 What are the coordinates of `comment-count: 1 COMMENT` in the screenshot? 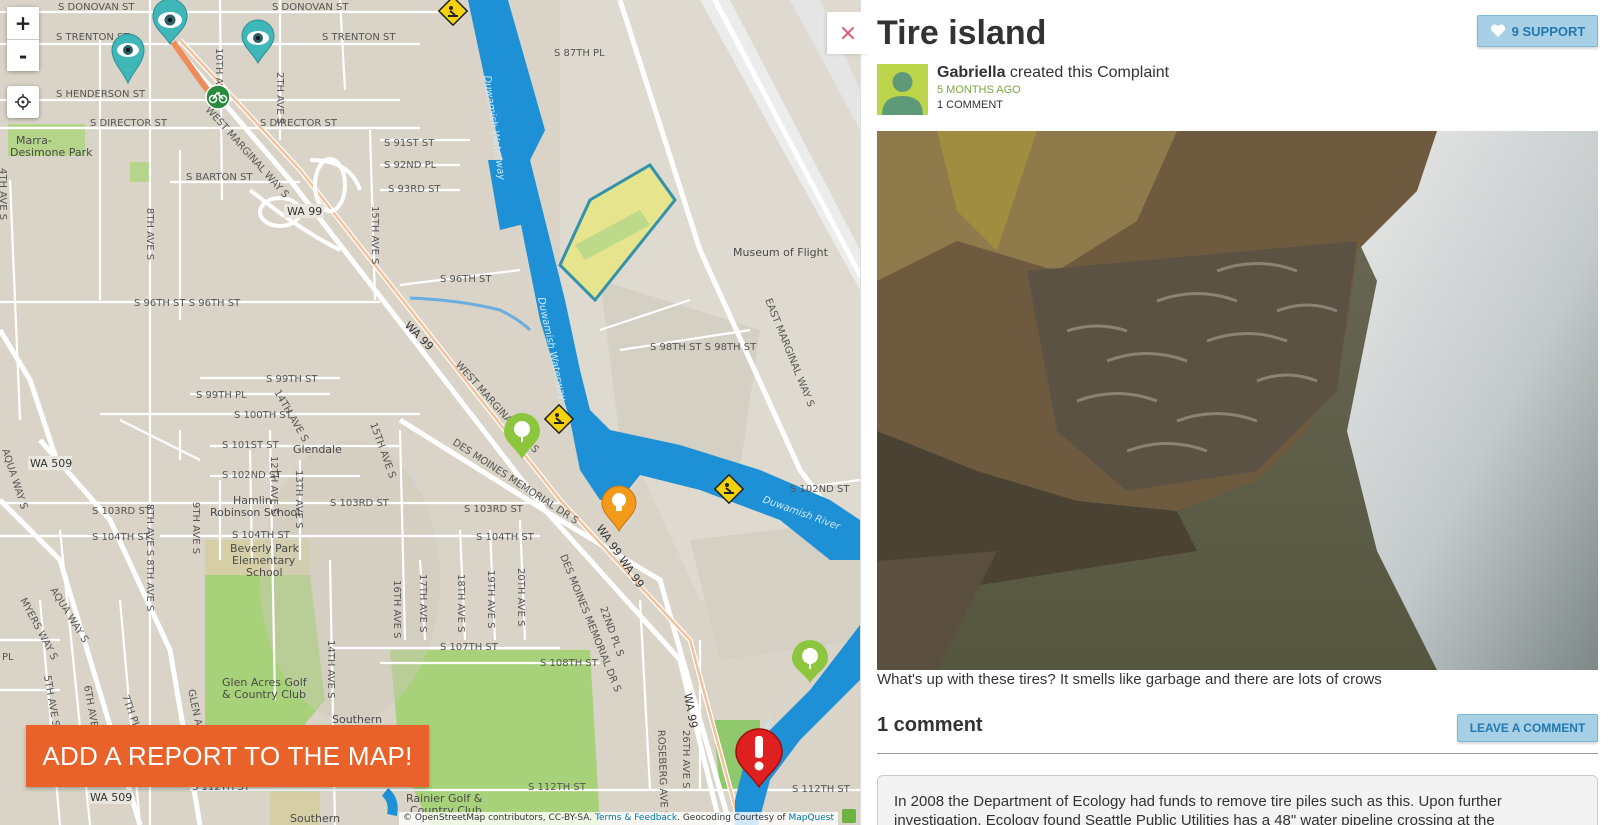 It's located at (970, 105).